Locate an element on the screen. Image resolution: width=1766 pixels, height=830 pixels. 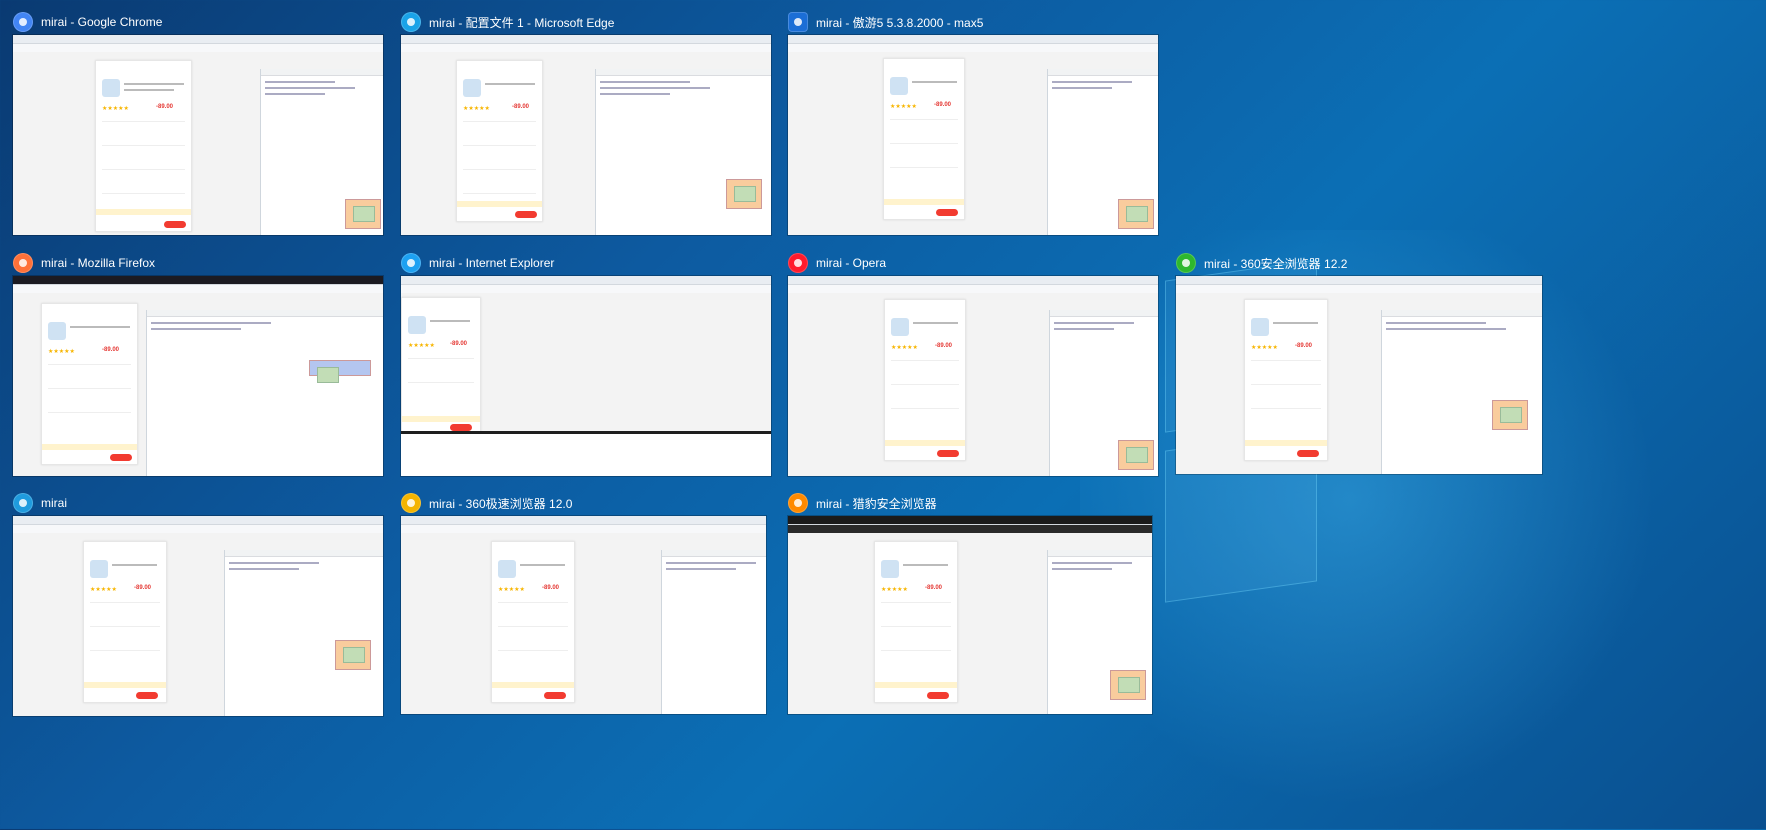
window-tile-360-speed: mirai - 360极速浏览器 12.0 ★★★★★ -89.00 is located at coordinates (583, 604).